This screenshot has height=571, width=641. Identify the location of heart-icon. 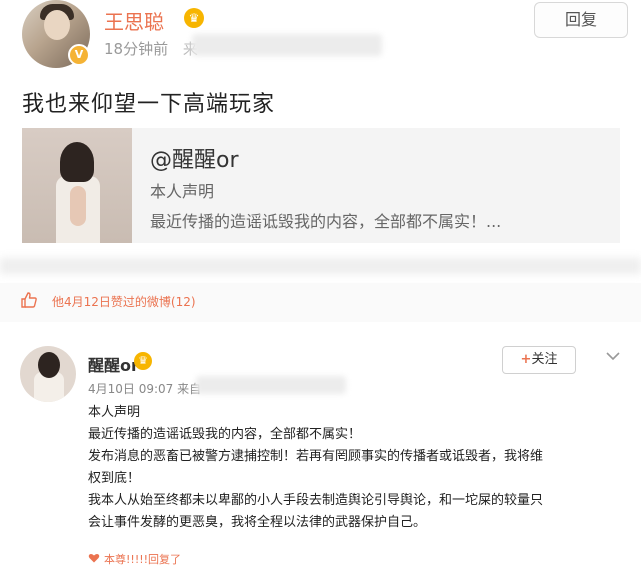
(94, 558).